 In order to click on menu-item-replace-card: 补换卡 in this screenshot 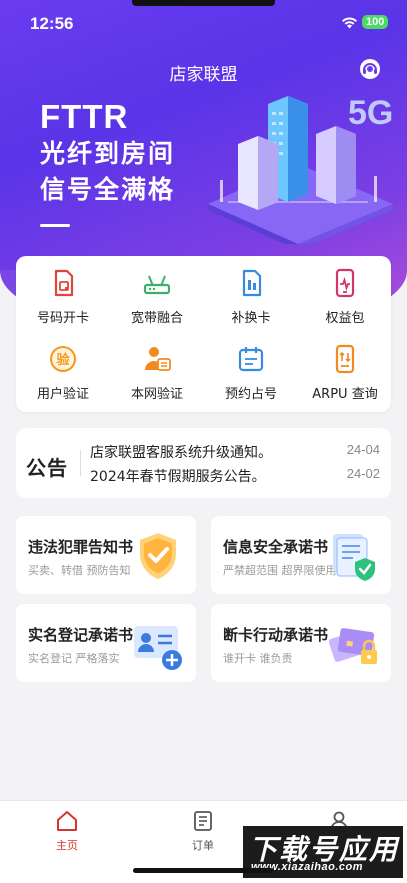, I will do `click(251, 297)`.